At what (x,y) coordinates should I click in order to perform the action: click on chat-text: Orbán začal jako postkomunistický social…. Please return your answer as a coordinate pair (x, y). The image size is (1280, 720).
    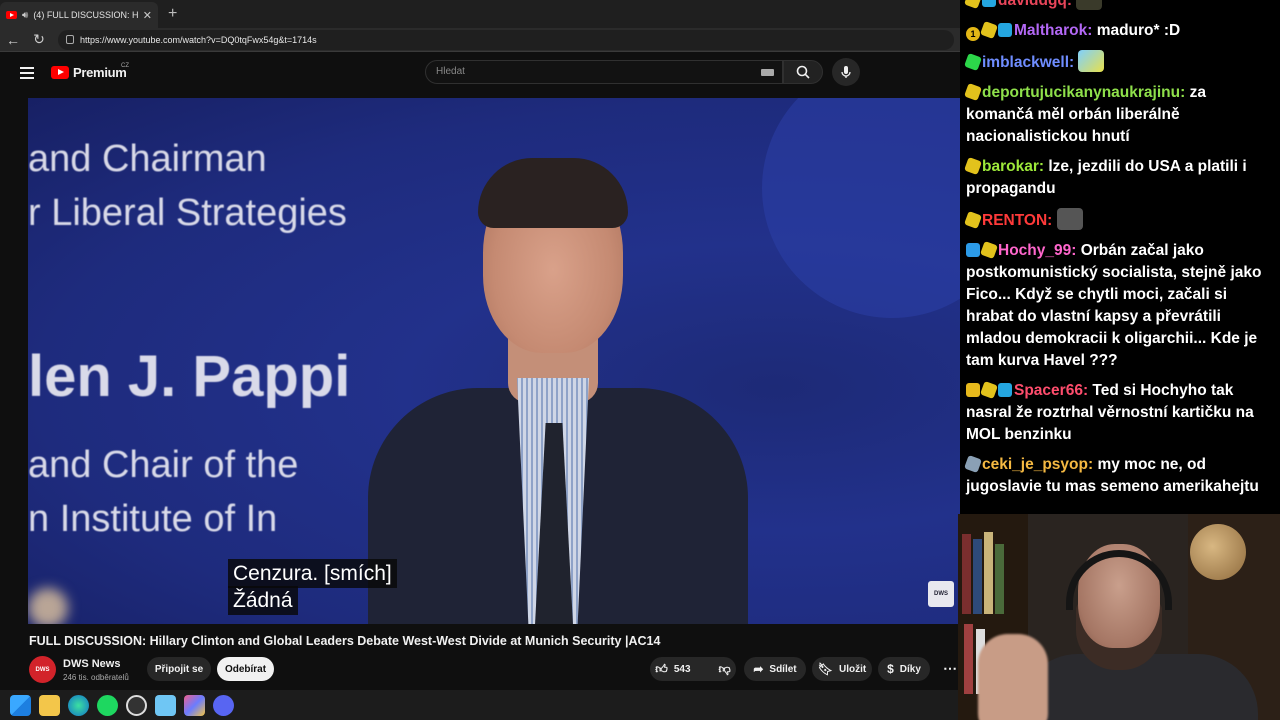
    Looking at the image, I should click on (1114, 305).